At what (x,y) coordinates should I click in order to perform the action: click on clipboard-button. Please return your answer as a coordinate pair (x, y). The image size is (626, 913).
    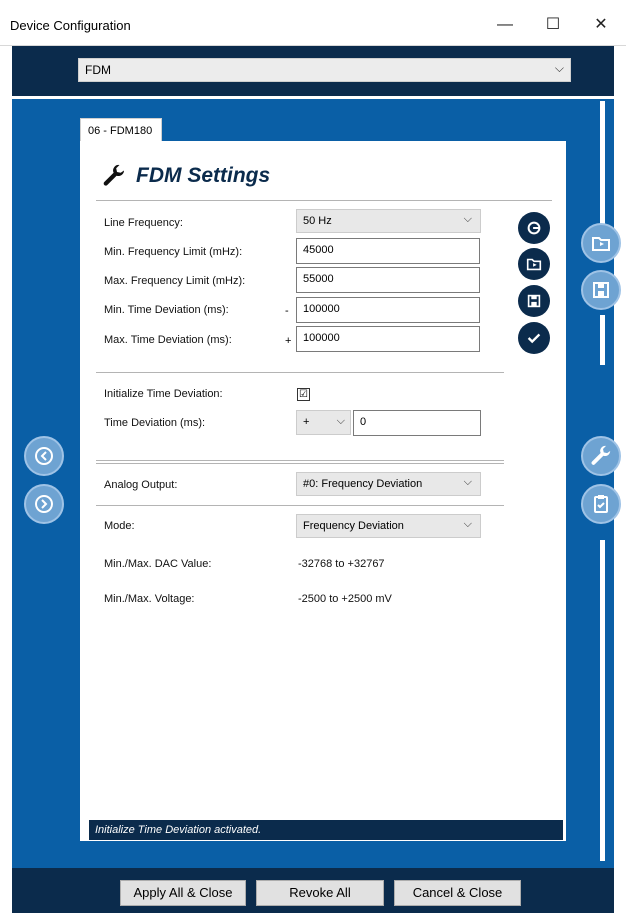
    Looking at the image, I should click on (601, 504).